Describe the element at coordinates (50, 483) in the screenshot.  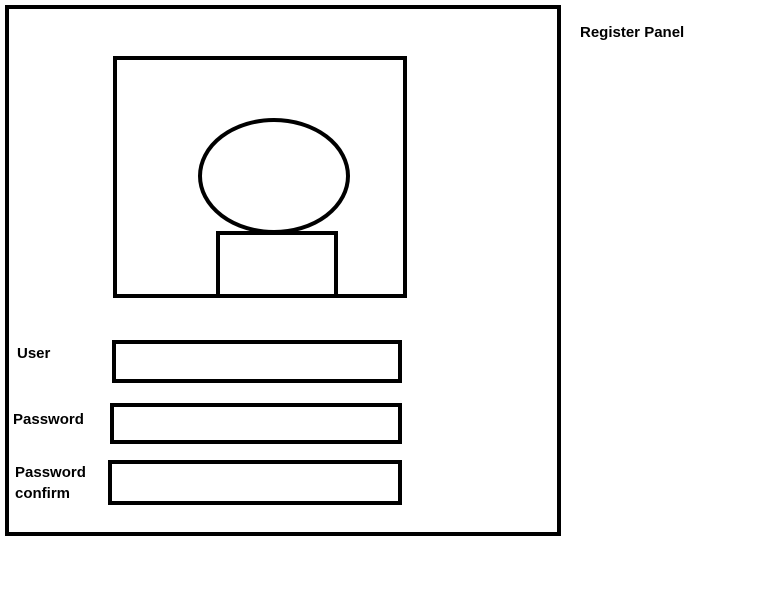
I see `password-confirm-label: Password confirm` at that location.